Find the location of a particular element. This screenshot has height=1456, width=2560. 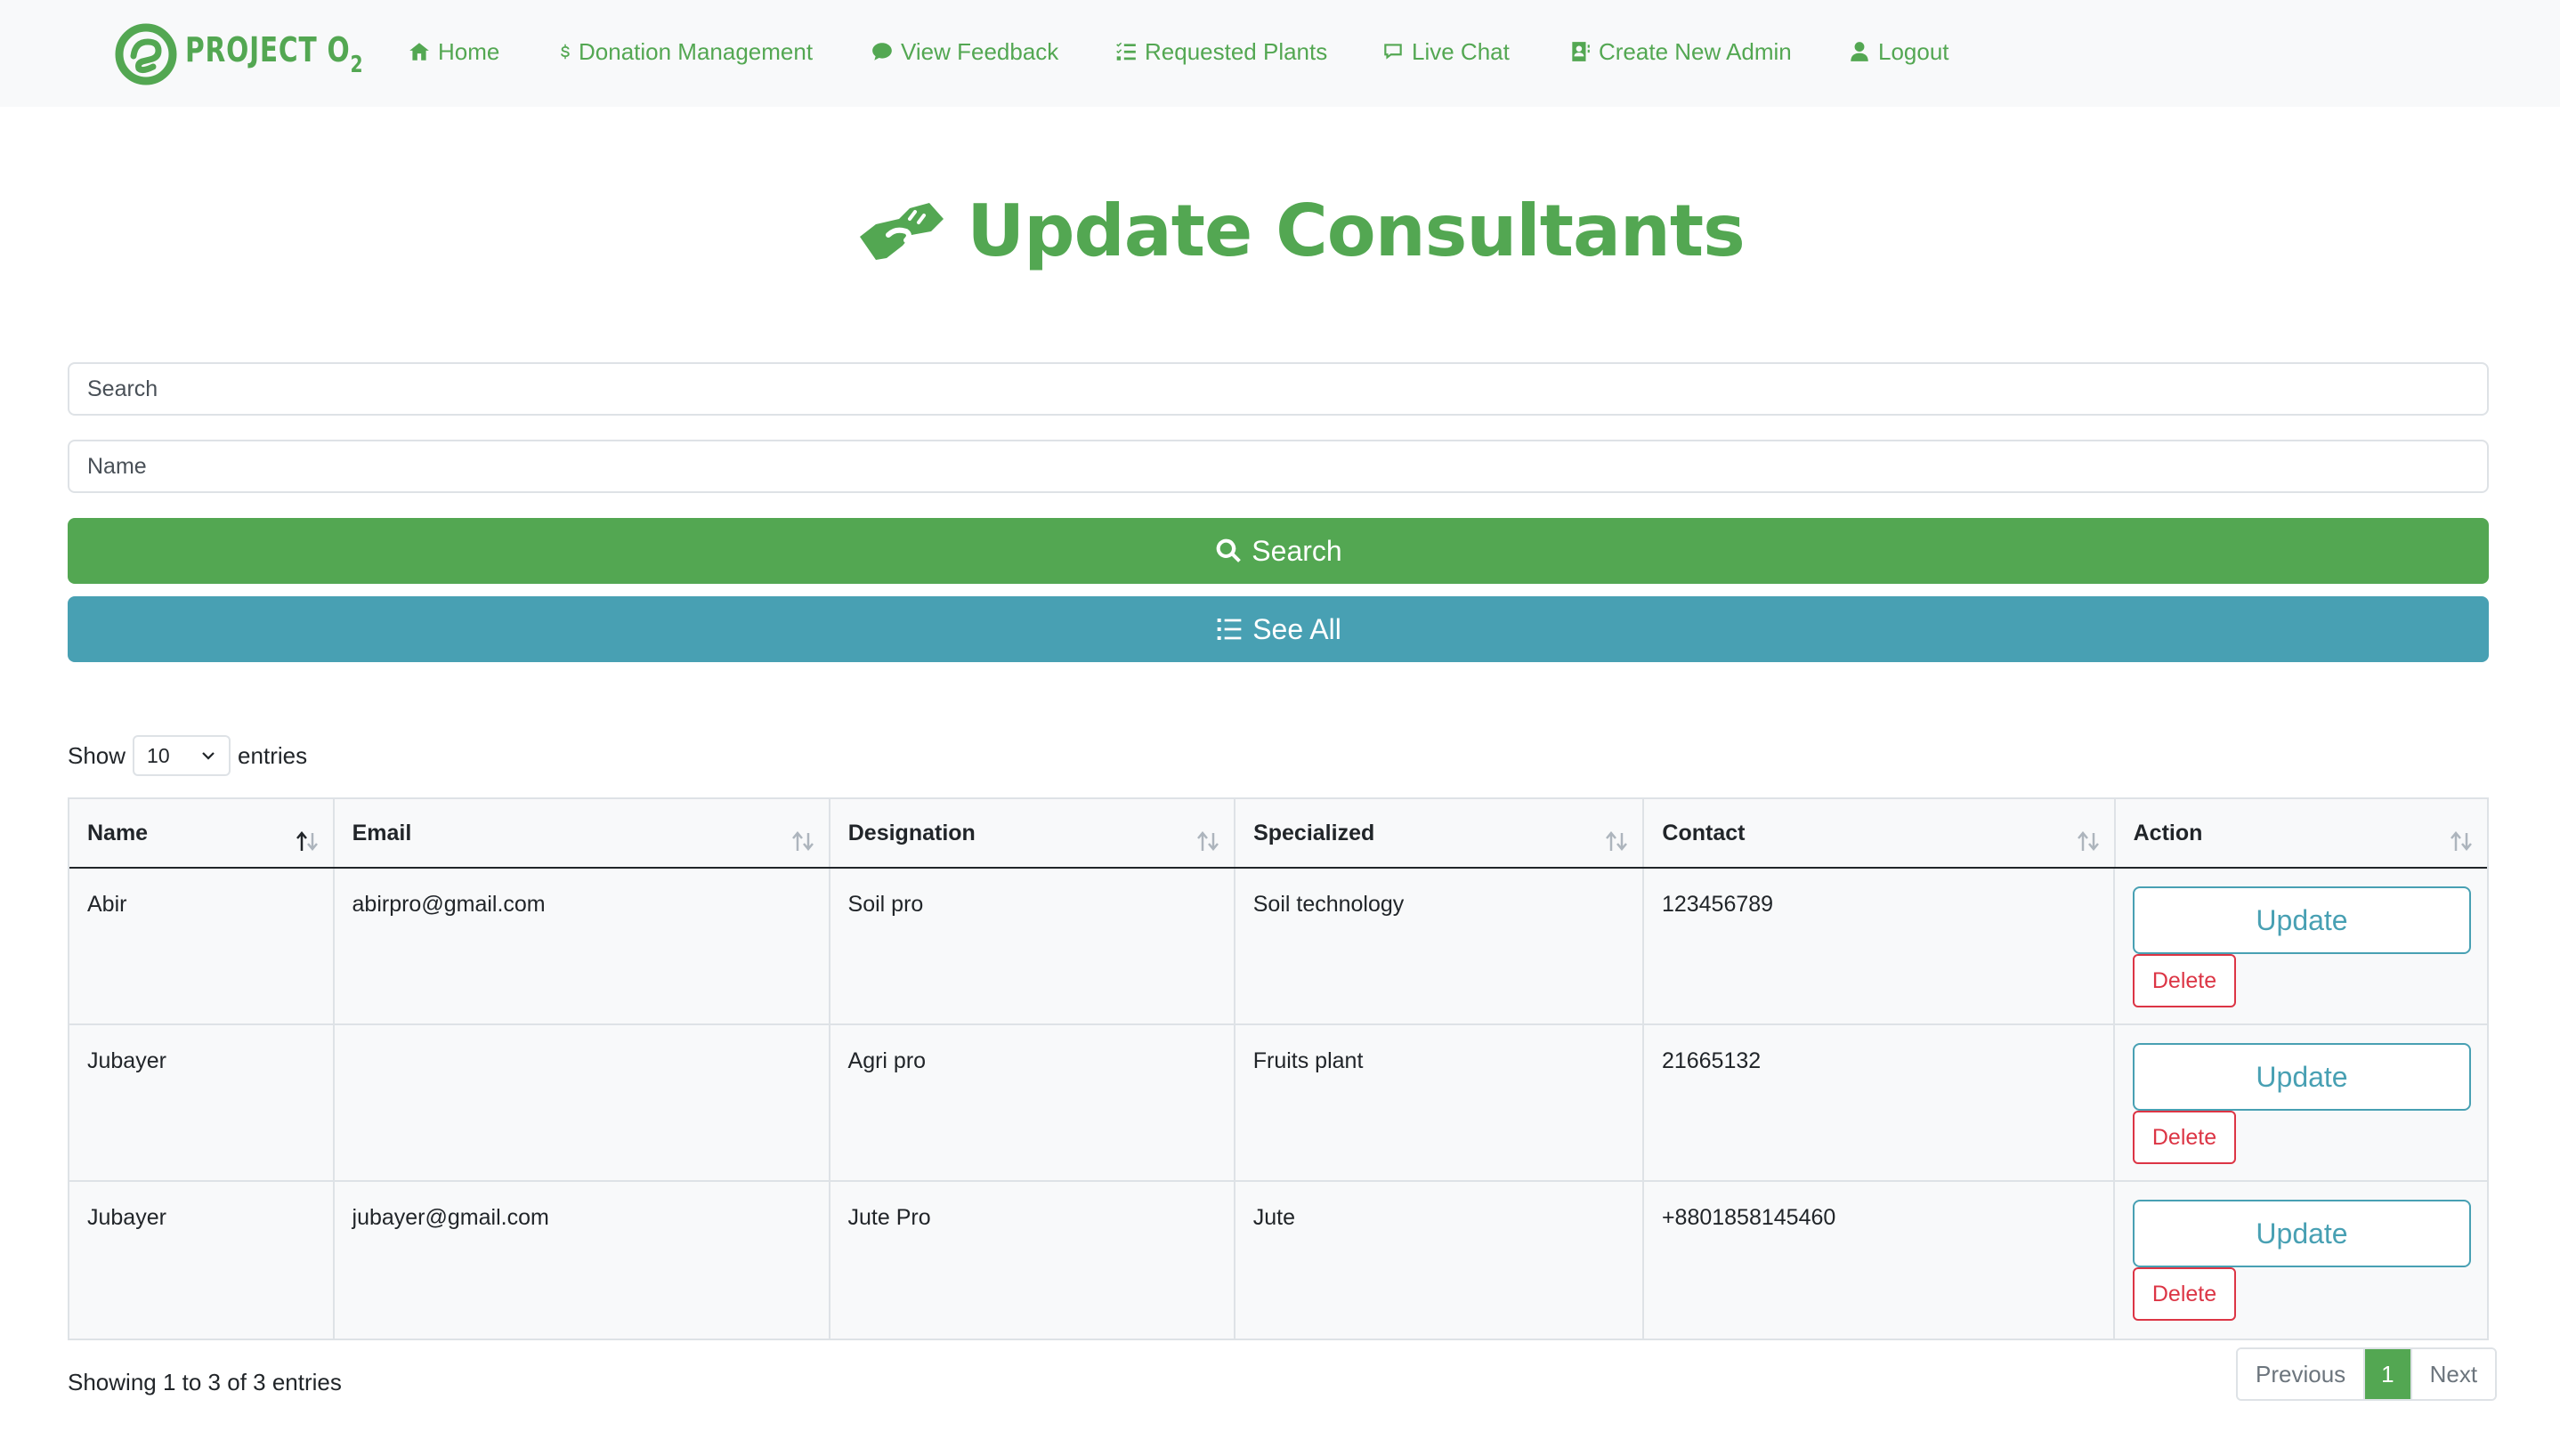

column-header-name: Name is located at coordinates (202, 833).